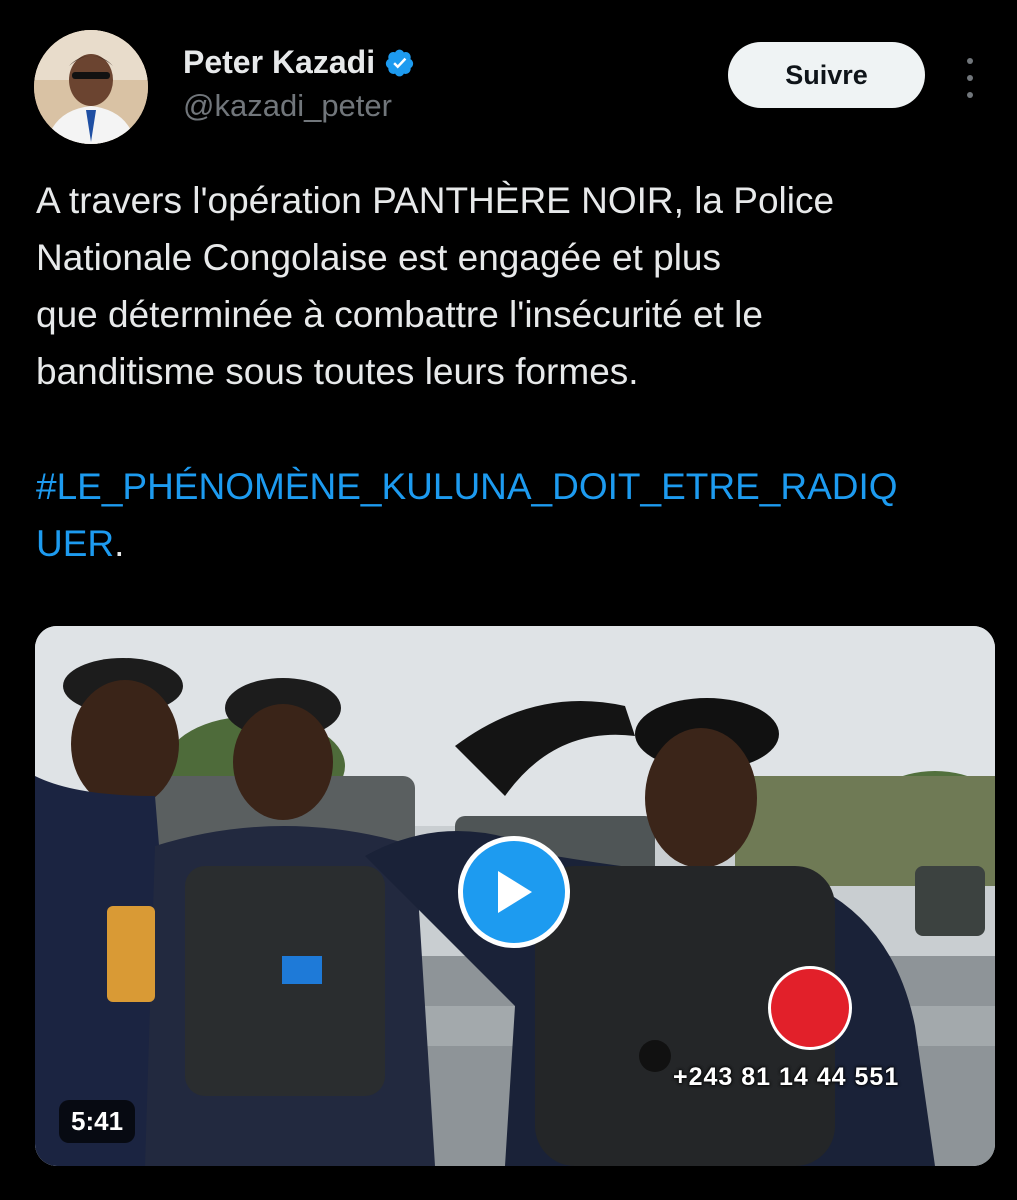 This screenshot has height=1200, width=1017. I want to click on video-phone-overlay: +243 81 14 44 551, so click(786, 1077).